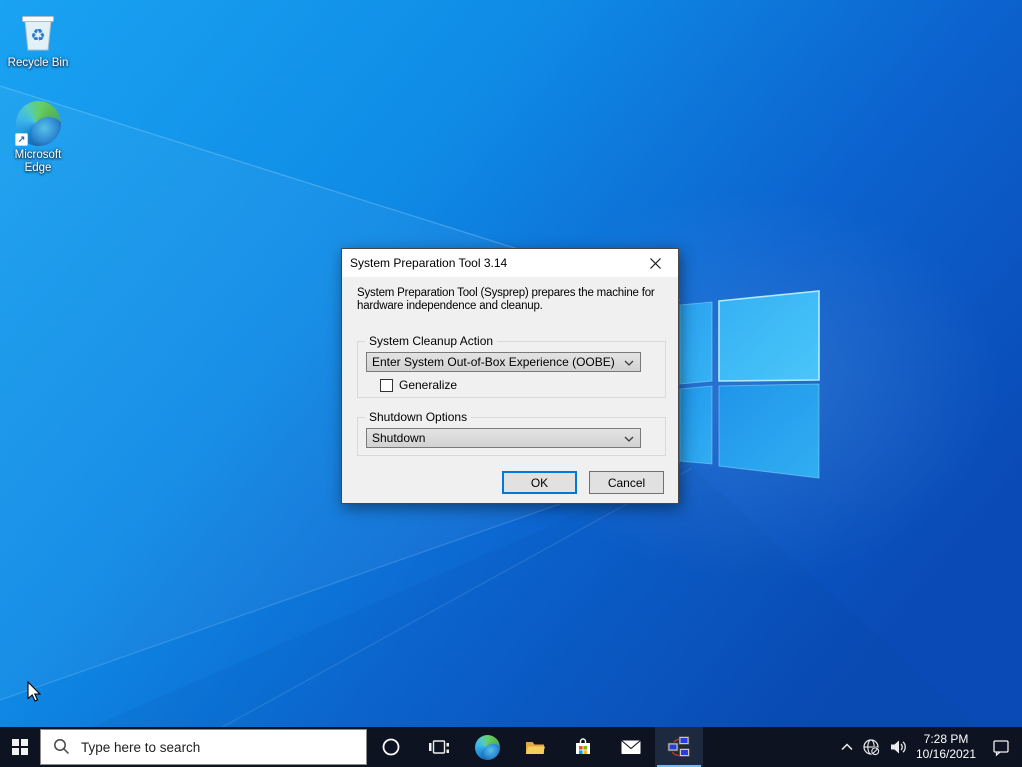 Image resolution: width=1022 pixels, height=767 pixels. What do you see at coordinates (21, 139) in the screenshot?
I see `shortcut-arrow-icon: ↗` at bounding box center [21, 139].